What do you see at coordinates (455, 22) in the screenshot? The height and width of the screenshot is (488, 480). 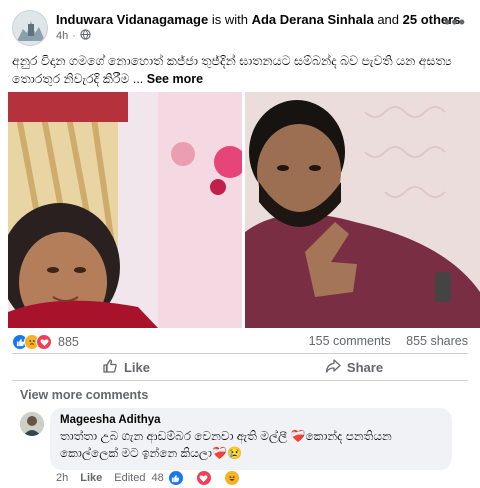 I see `more-options-icon: •••` at bounding box center [455, 22].